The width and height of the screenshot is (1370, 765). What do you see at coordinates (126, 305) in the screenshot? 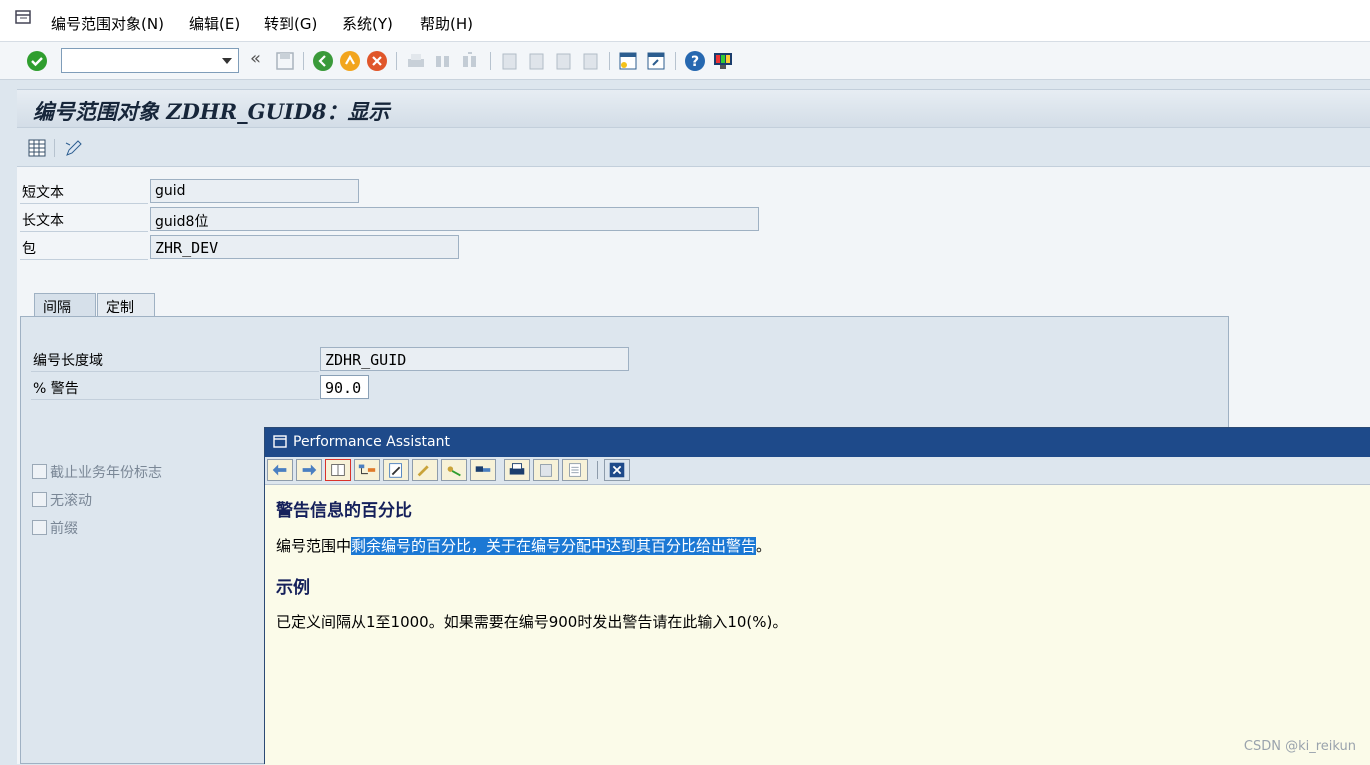
I see `tab-customizing: 定制` at bounding box center [126, 305].